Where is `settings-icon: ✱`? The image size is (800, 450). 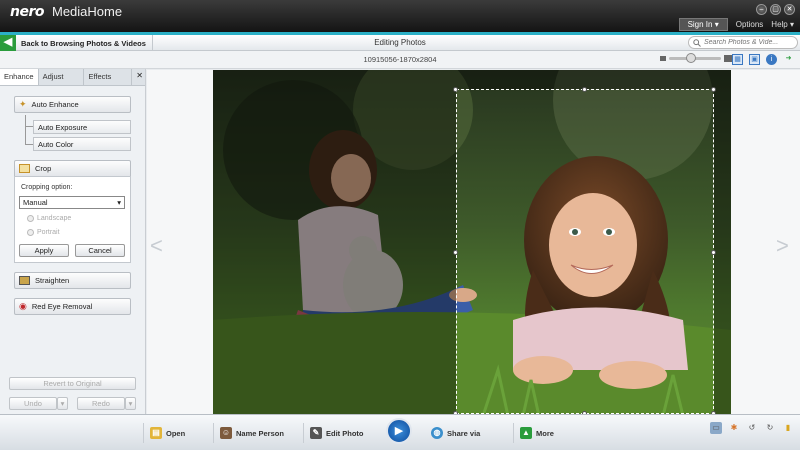 settings-icon: ✱ is located at coordinates (734, 428).